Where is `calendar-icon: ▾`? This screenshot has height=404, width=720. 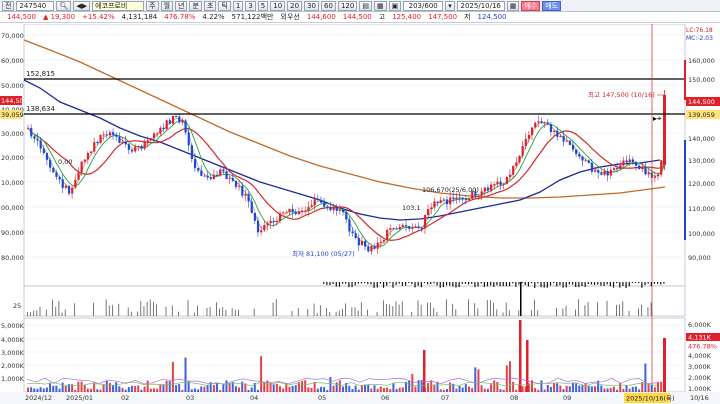
calendar-icon: ▾ is located at coordinates (450, 5).